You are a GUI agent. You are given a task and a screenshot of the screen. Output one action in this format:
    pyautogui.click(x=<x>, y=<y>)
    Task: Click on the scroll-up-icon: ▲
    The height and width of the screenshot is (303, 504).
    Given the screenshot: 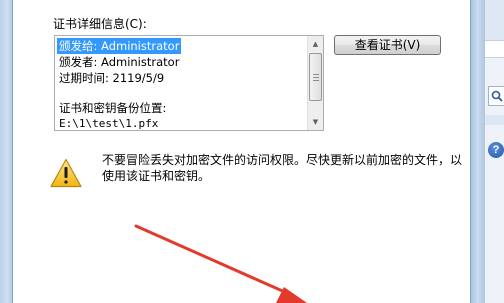 What is the action you would take?
    pyautogui.click(x=315, y=44)
    